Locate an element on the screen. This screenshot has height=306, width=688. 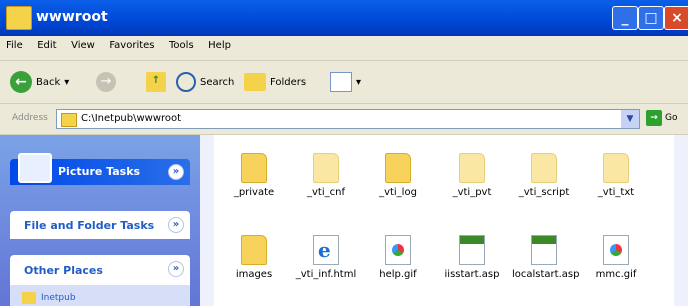
address-label: Address is located at coordinates (30, 118).